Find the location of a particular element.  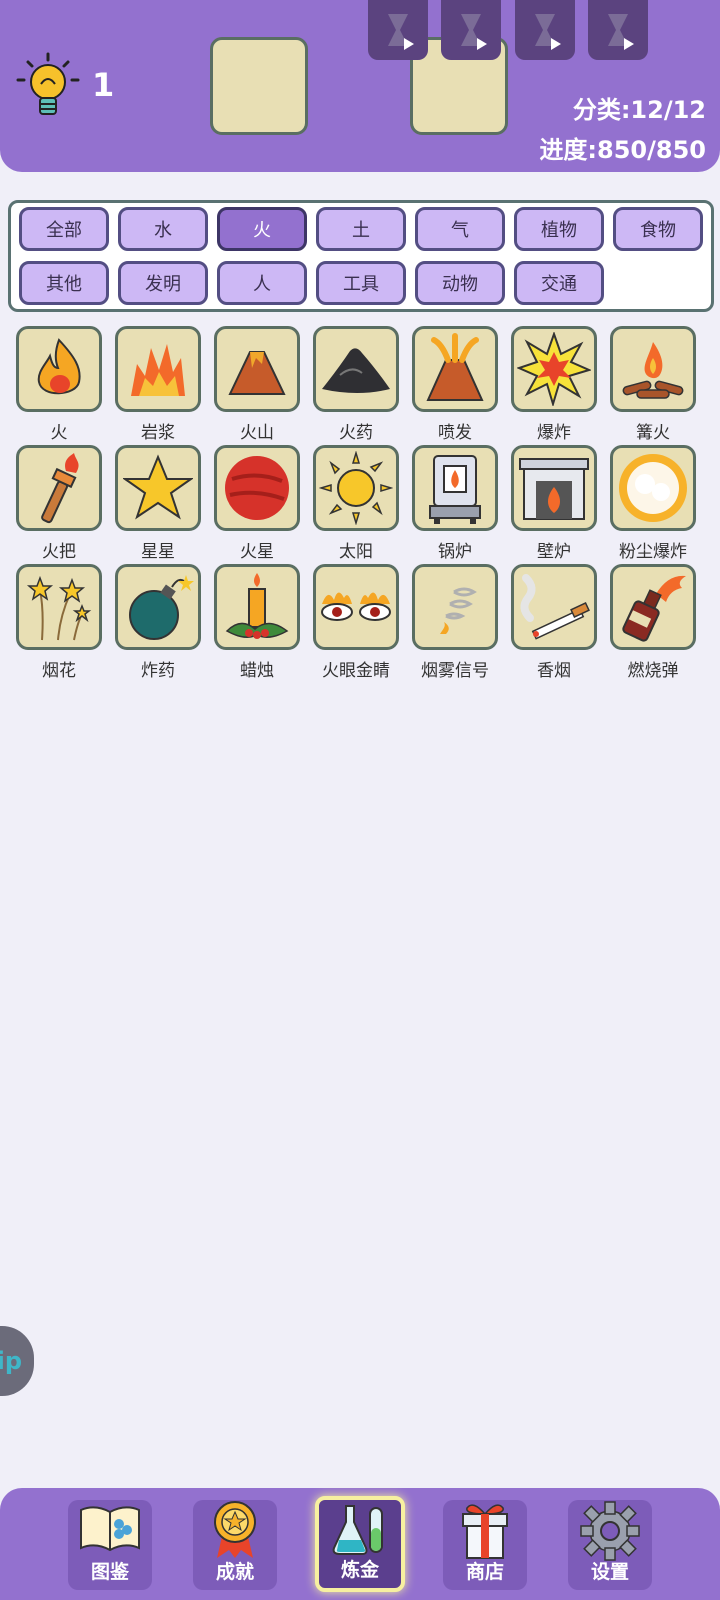

element-item: 粉尘爆炸 is located at coordinates (653, 503).